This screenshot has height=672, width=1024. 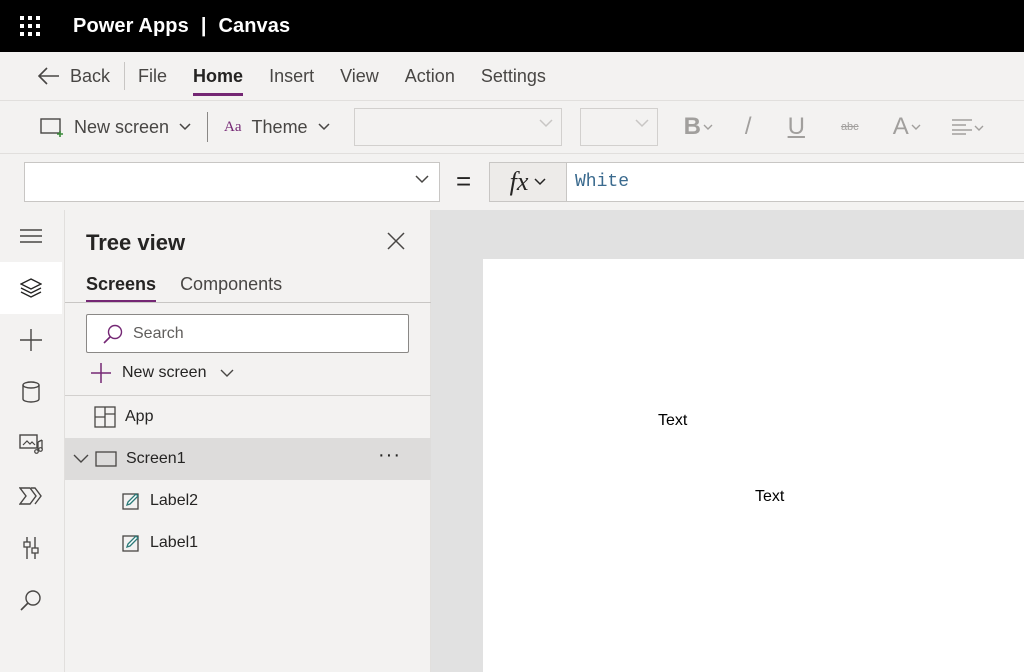 I want to click on data-button, so click(x=31, y=392).